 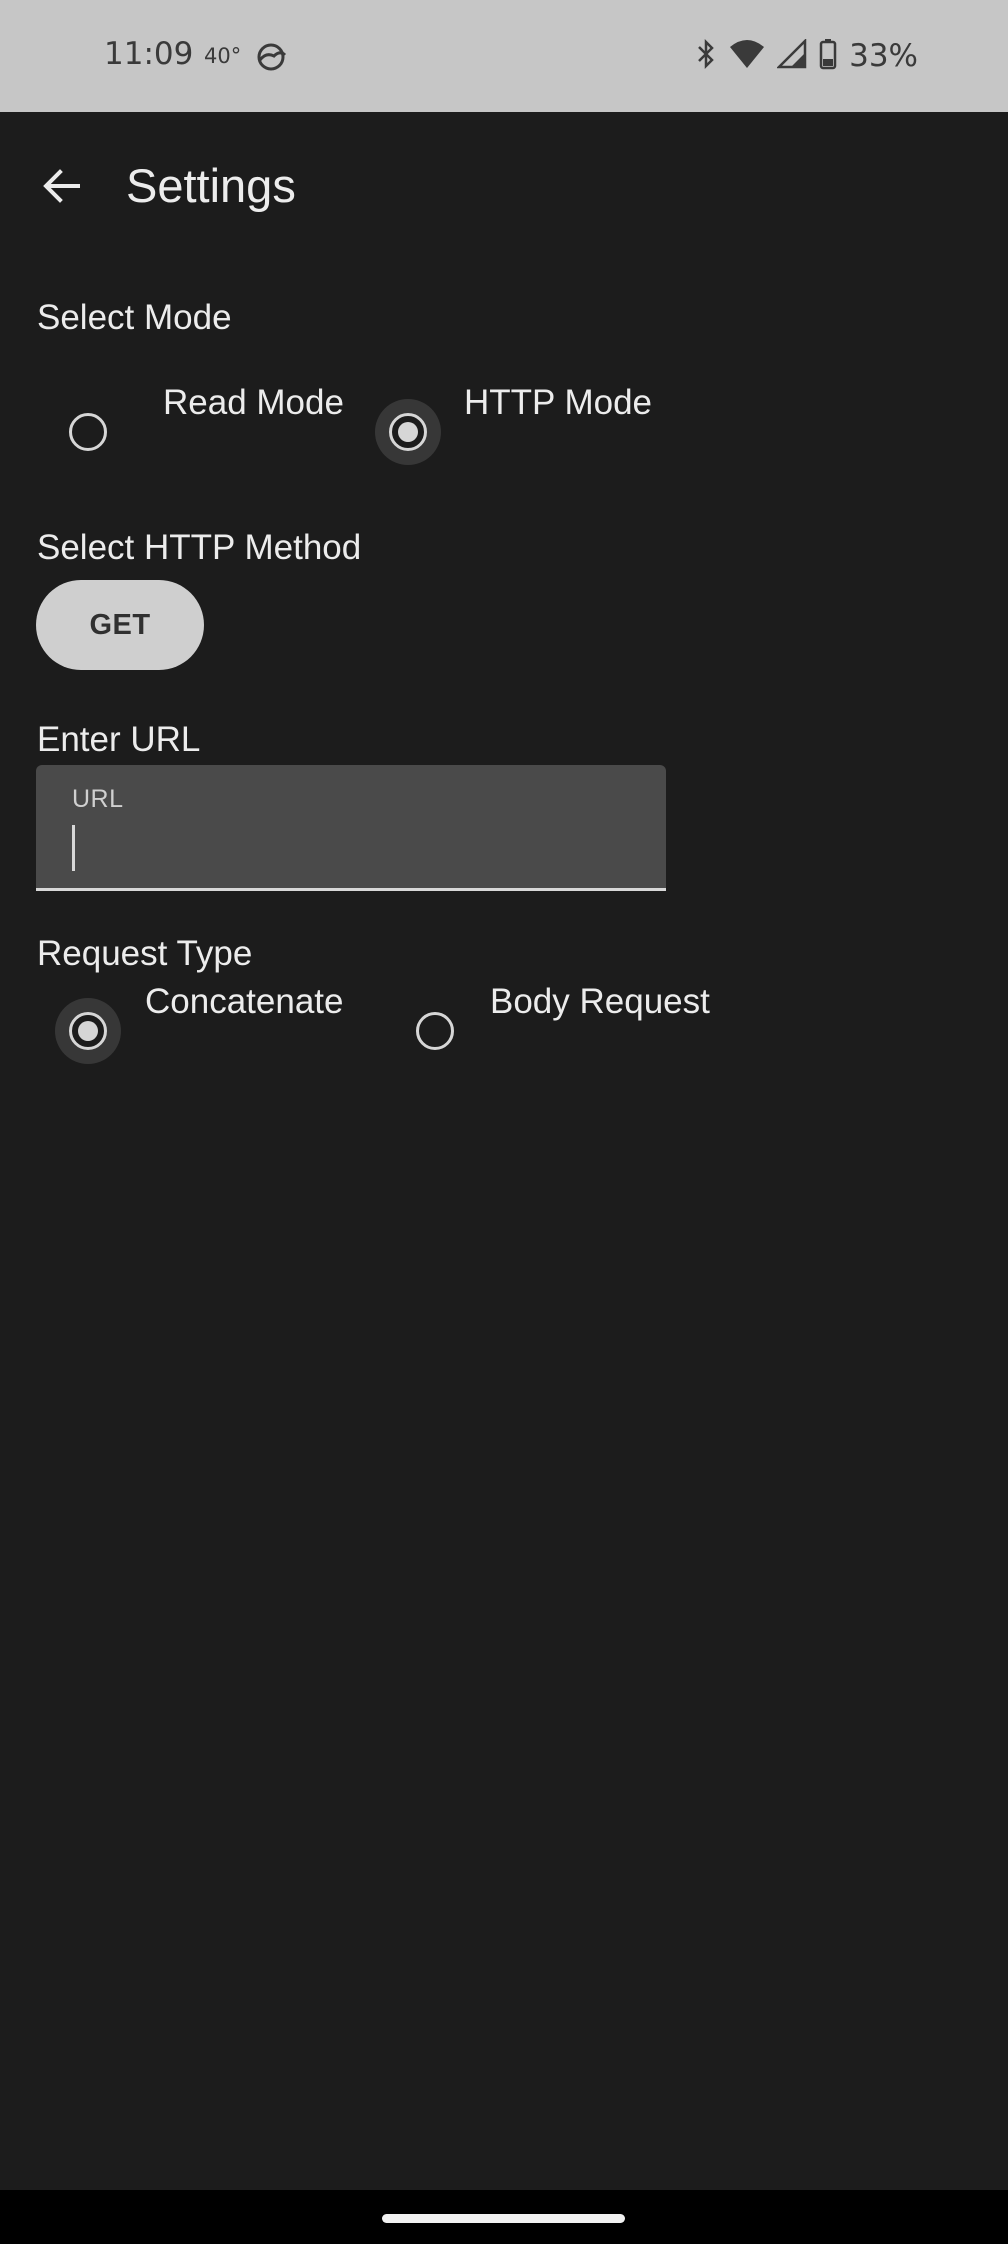 What do you see at coordinates (145, 953) in the screenshot?
I see `request-type-label: Request Type` at bounding box center [145, 953].